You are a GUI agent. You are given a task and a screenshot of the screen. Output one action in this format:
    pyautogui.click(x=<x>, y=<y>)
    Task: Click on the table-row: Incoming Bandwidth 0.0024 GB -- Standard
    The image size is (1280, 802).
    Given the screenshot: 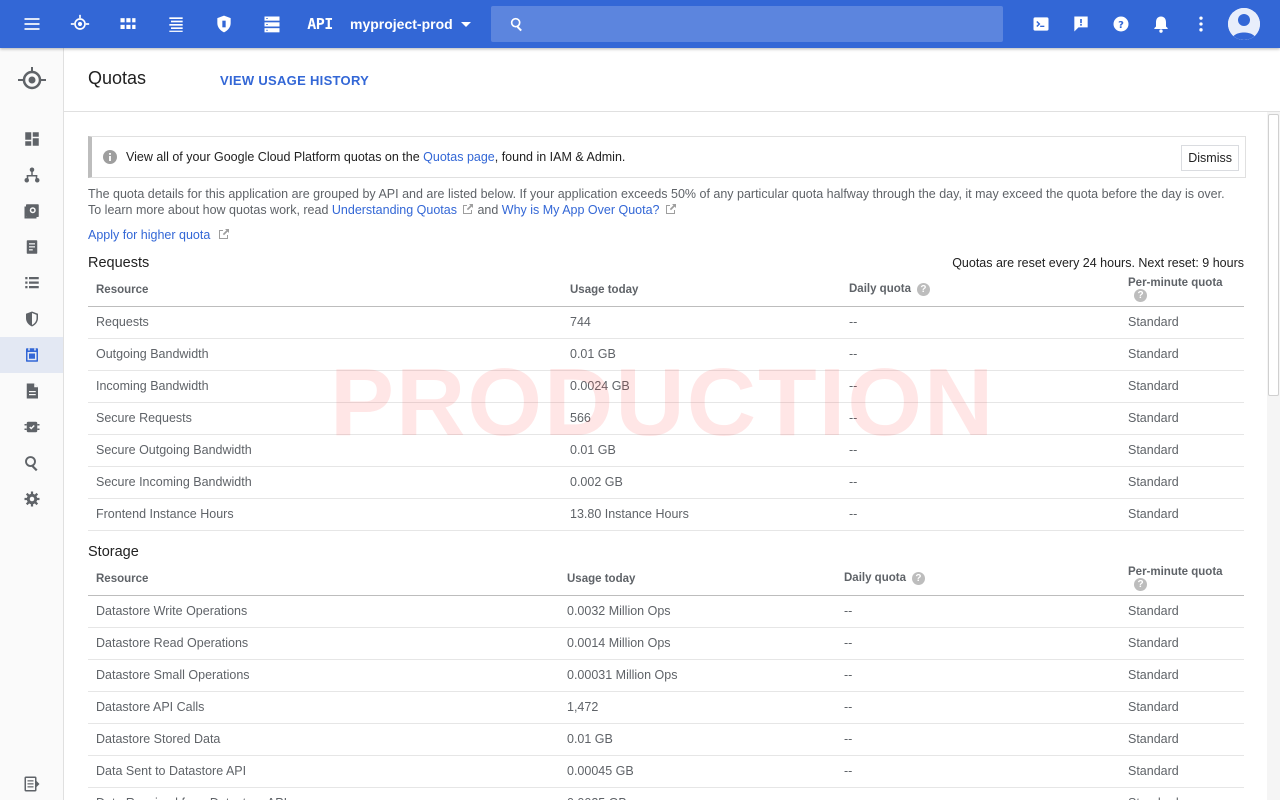 What is the action you would take?
    pyautogui.click(x=666, y=386)
    